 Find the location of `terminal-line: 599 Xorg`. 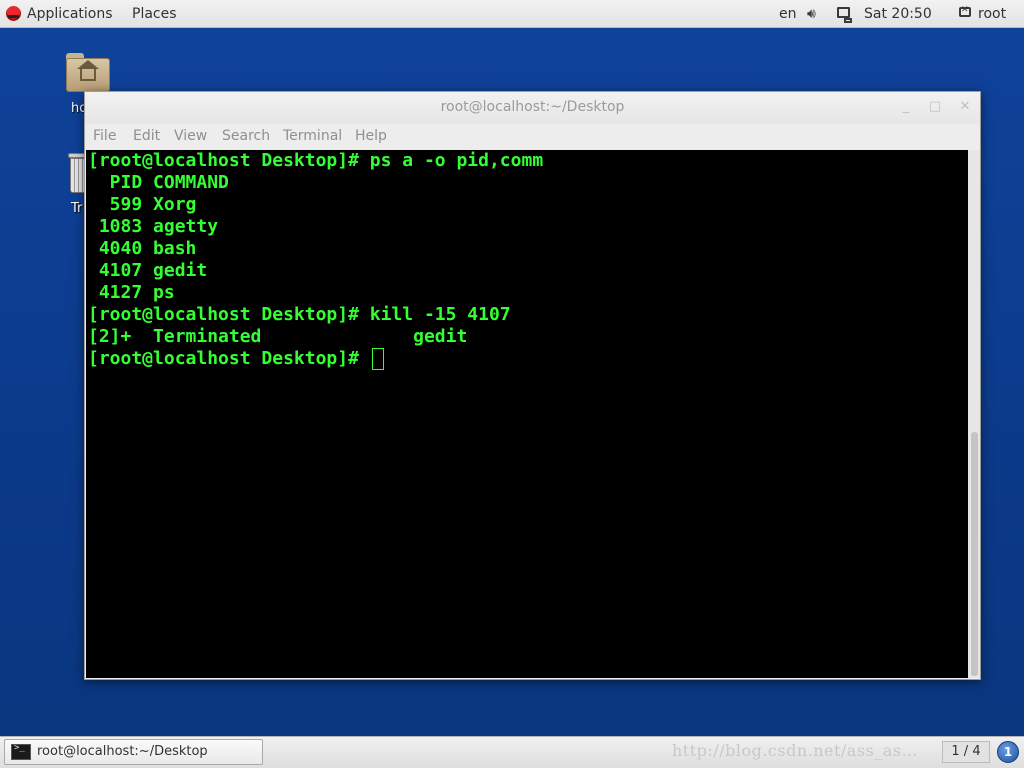

terminal-line: 599 Xorg is located at coordinates (142, 204).